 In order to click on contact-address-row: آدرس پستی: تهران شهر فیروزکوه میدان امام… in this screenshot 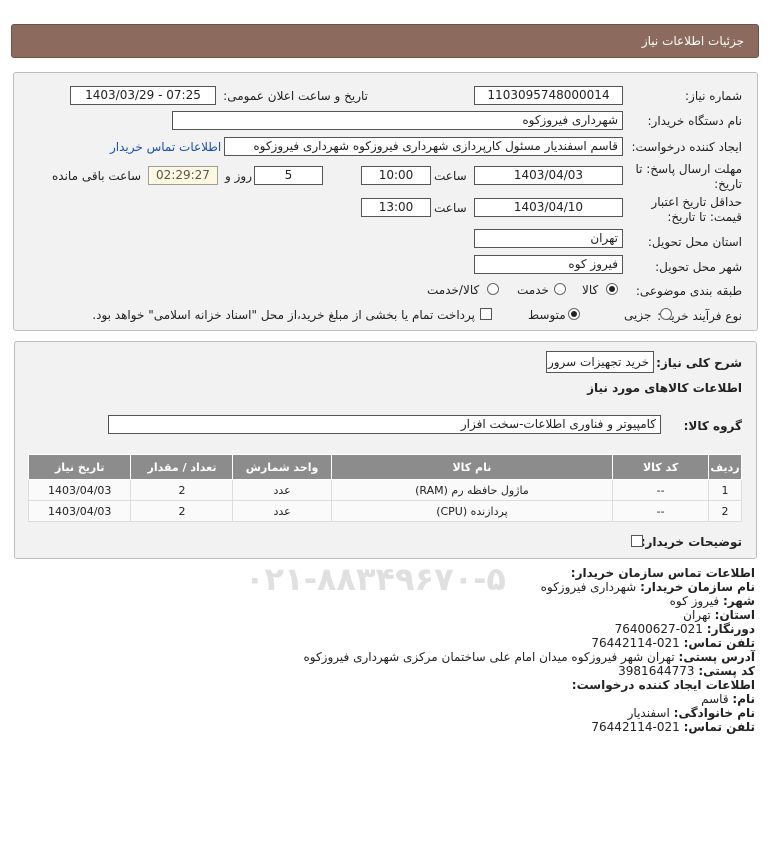, I will do `click(529, 657)`.